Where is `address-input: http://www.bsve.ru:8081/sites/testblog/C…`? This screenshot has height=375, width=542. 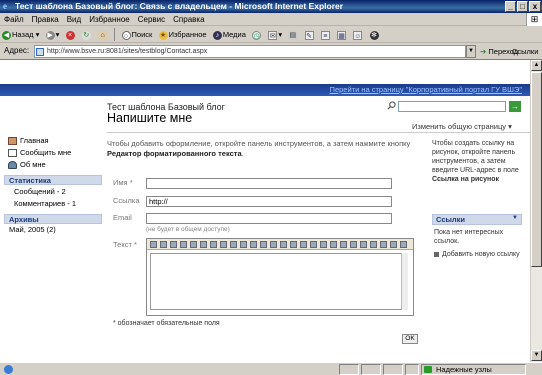 address-input: http://www.bsve.ru:8081/sites/testblog/C… is located at coordinates (250, 51).